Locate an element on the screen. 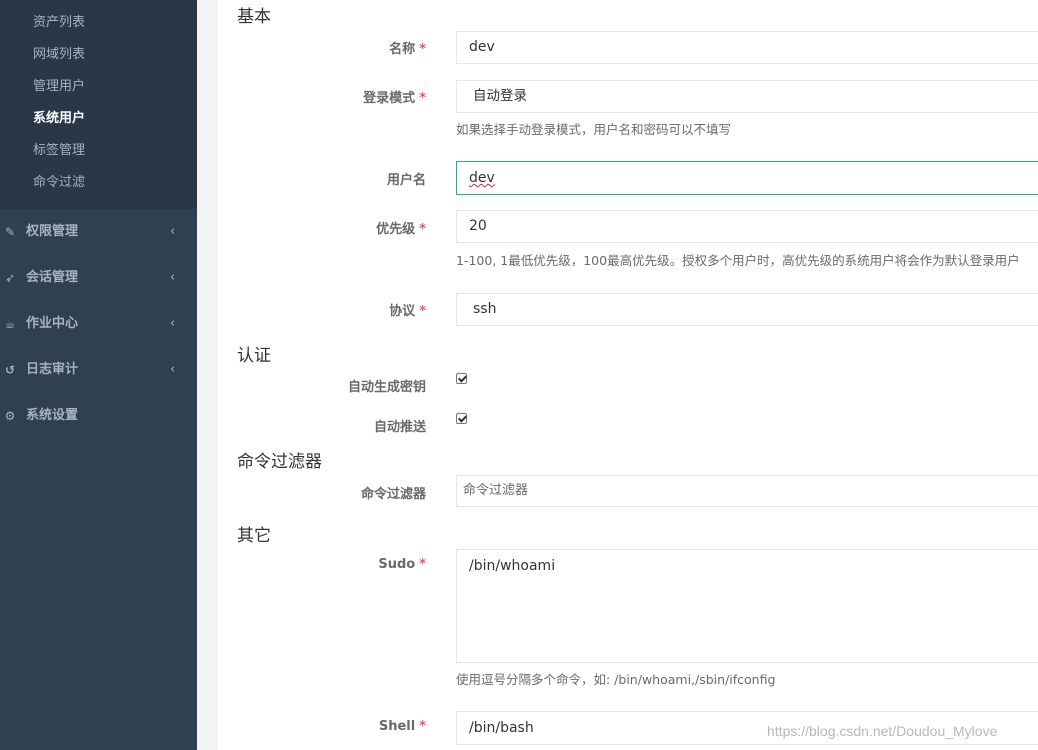 This screenshot has width=1038, height=750. nav-item-audit-logs: ↺ 日志审计 ‹ is located at coordinates (98, 370).